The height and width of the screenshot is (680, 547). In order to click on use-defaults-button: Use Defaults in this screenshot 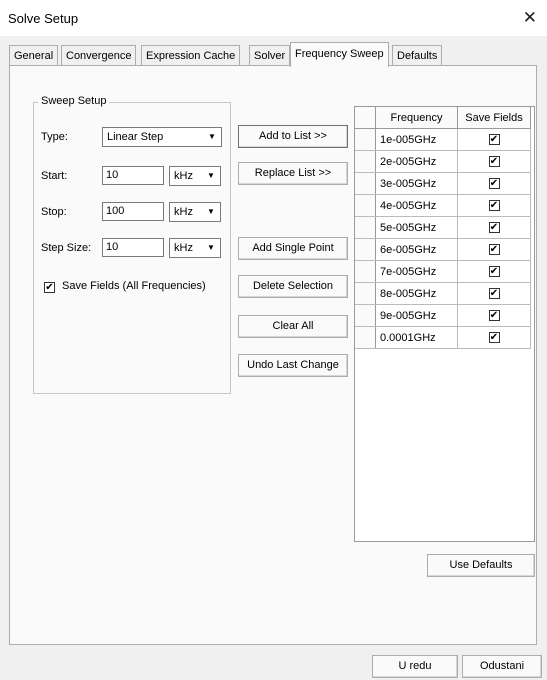, I will do `click(481, 565)`.